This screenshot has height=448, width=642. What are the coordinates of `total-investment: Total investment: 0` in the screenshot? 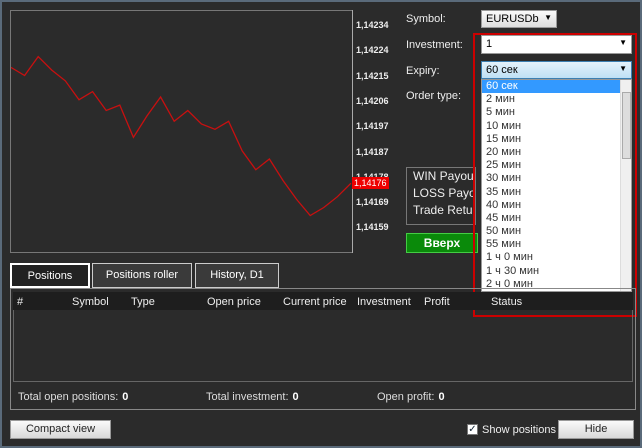 It's located at (252, 397).